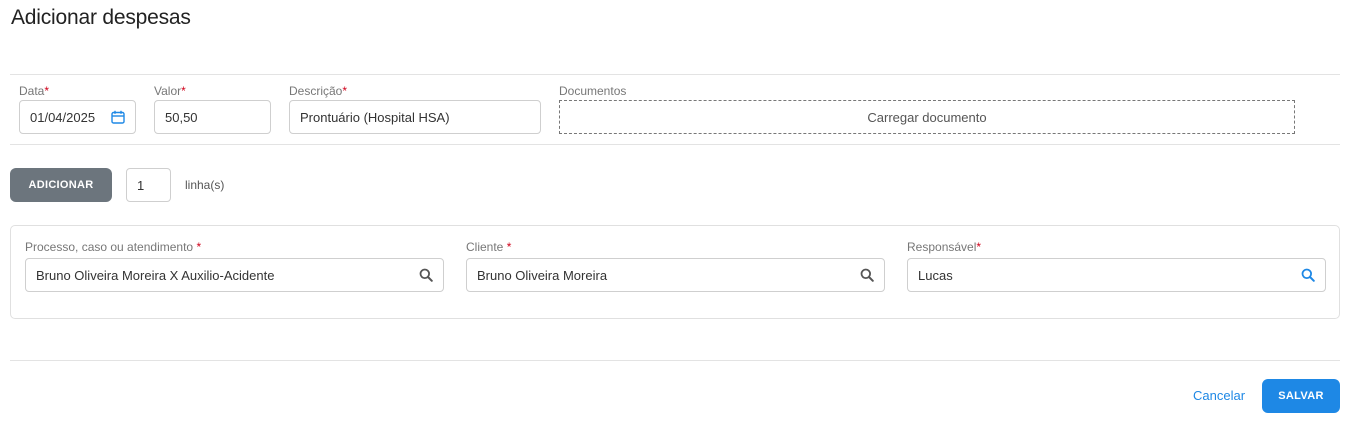  I want to click on value-label: Valor*, so click(170, 91).